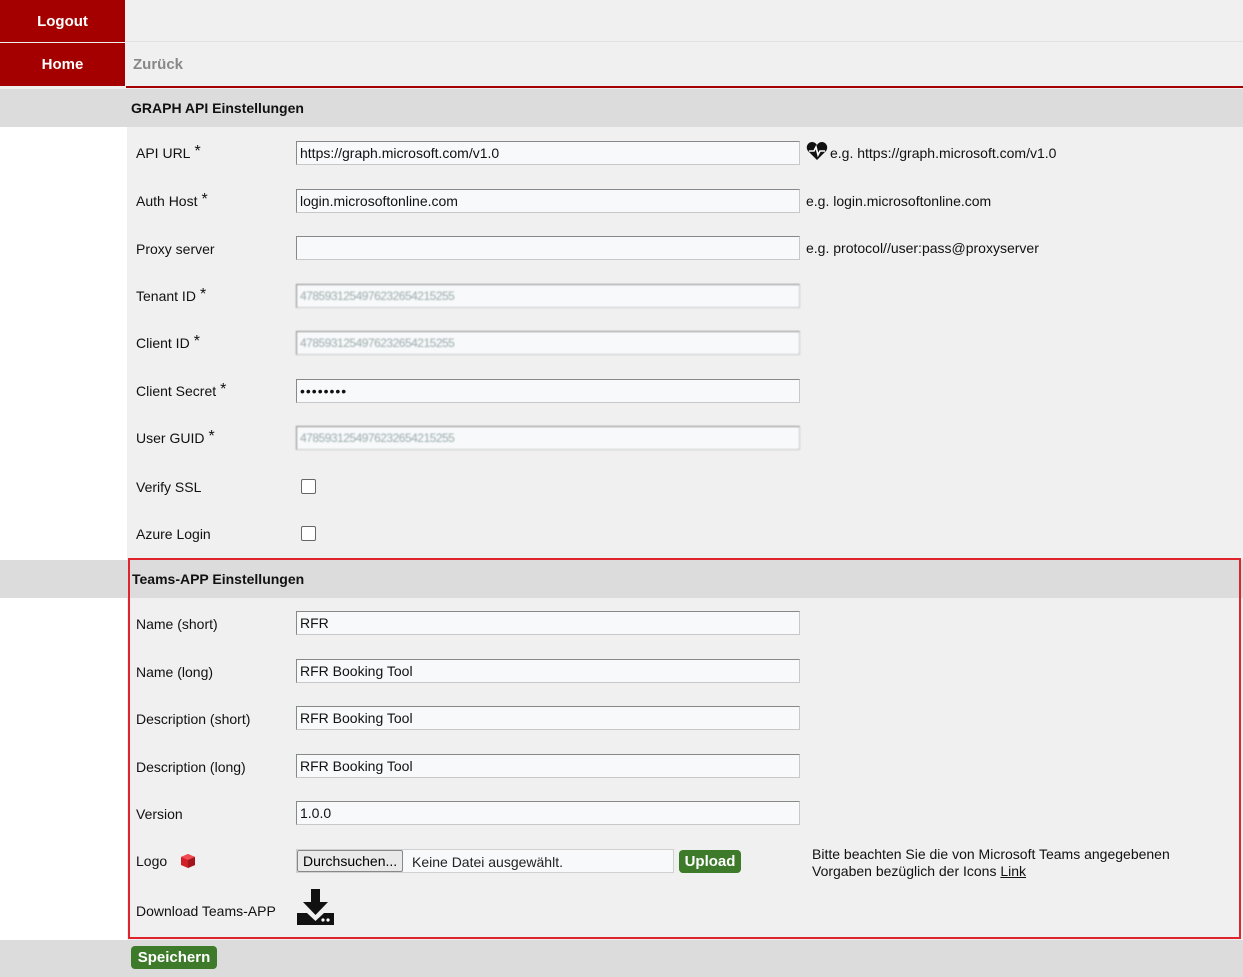 The image size is (1243, 977). Describe the element at coordinates (316, 907) in the screenshot. I see `download-icon` at that location.